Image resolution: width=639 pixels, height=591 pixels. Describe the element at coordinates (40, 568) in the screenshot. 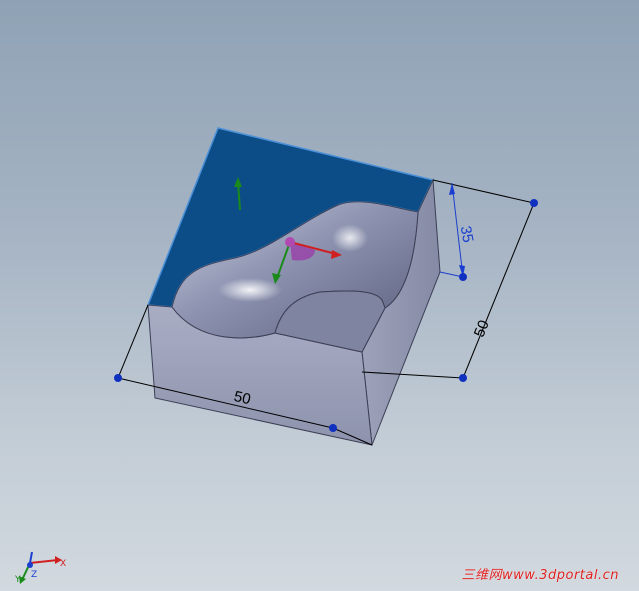

I see `reference-triad-icon: X Y Z` at that location.